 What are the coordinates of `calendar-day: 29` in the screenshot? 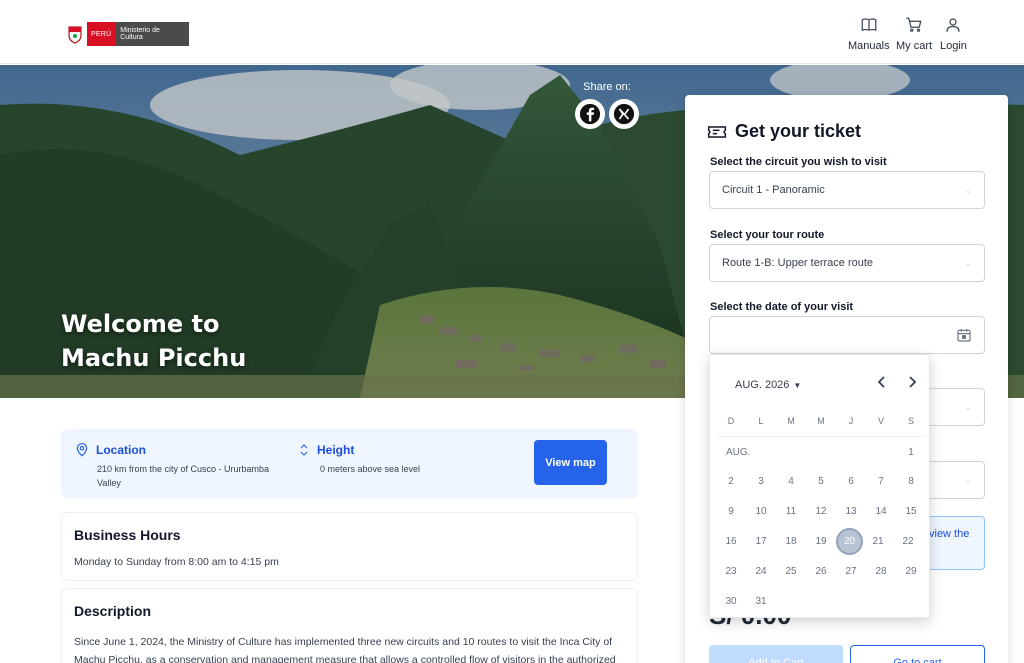 It's located at (911, 571).